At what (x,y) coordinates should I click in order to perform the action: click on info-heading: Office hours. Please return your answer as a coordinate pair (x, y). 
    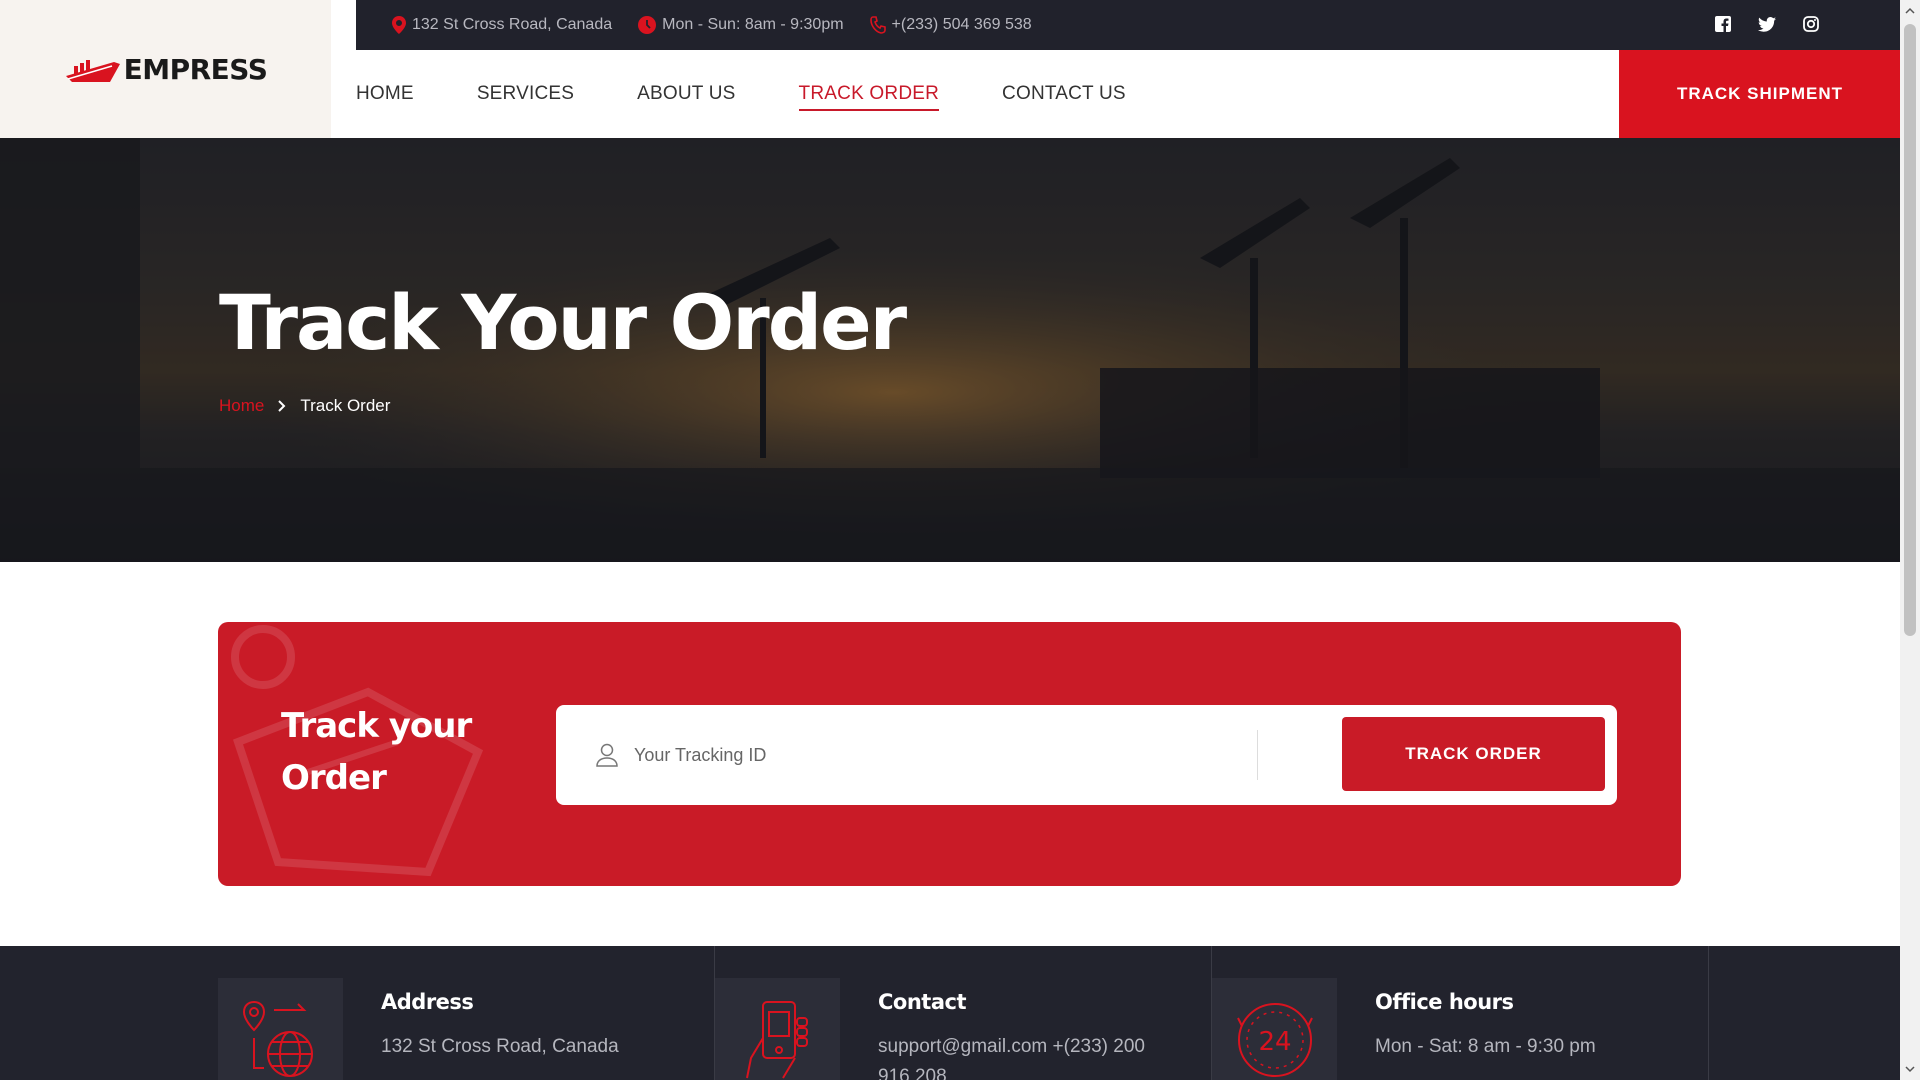
    Looking at the image, I should click on (1444, 1002).